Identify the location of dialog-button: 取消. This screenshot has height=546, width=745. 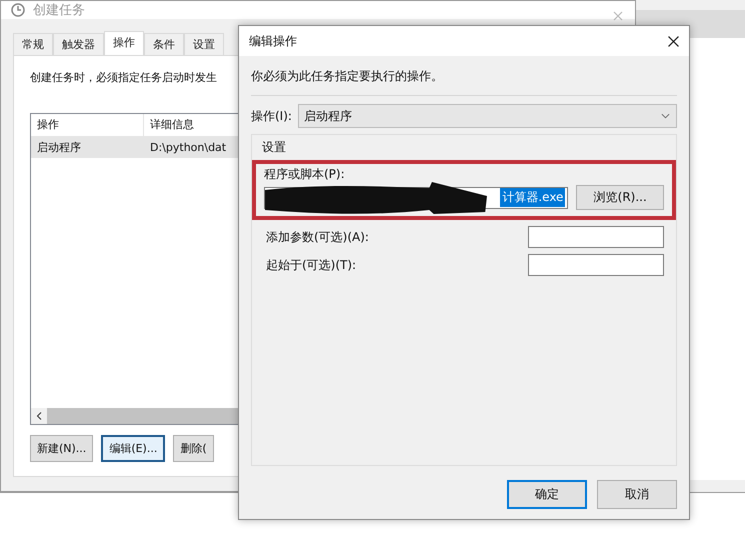
(637, 494).